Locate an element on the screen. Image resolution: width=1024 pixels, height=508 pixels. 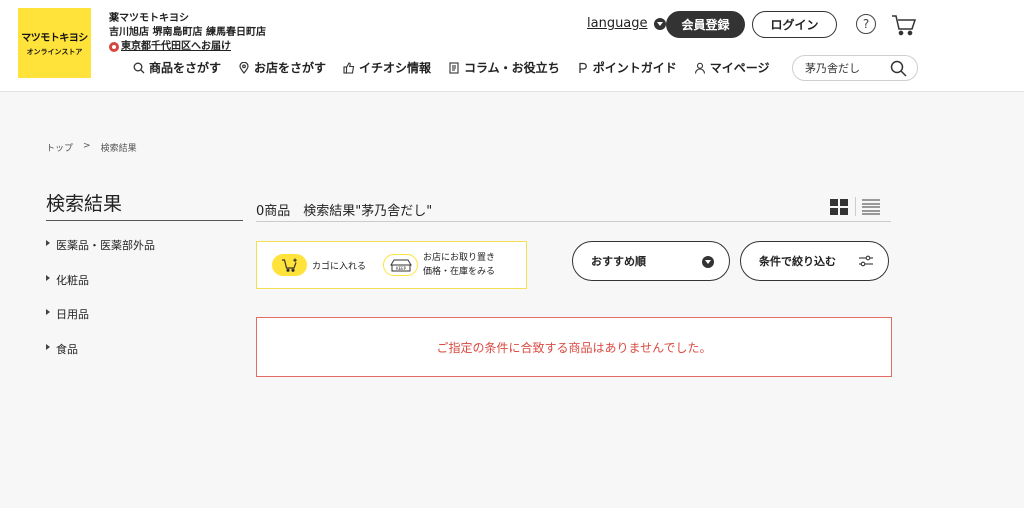
nav-item-columns: コラム・お役立ち is located at coordinates (504, 67).